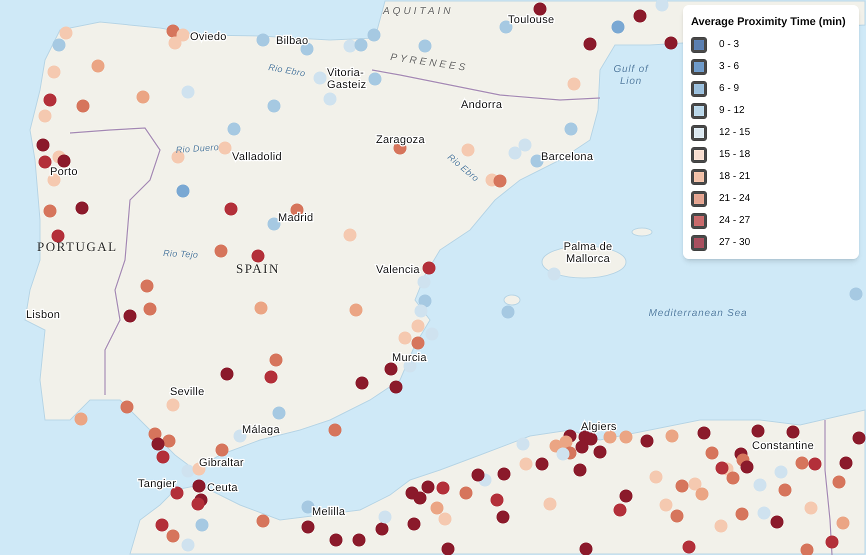  What do you see at coordinates (64, 172) in the screenshot?
I see `place-label: Porto` at bounding box center [64, 172].